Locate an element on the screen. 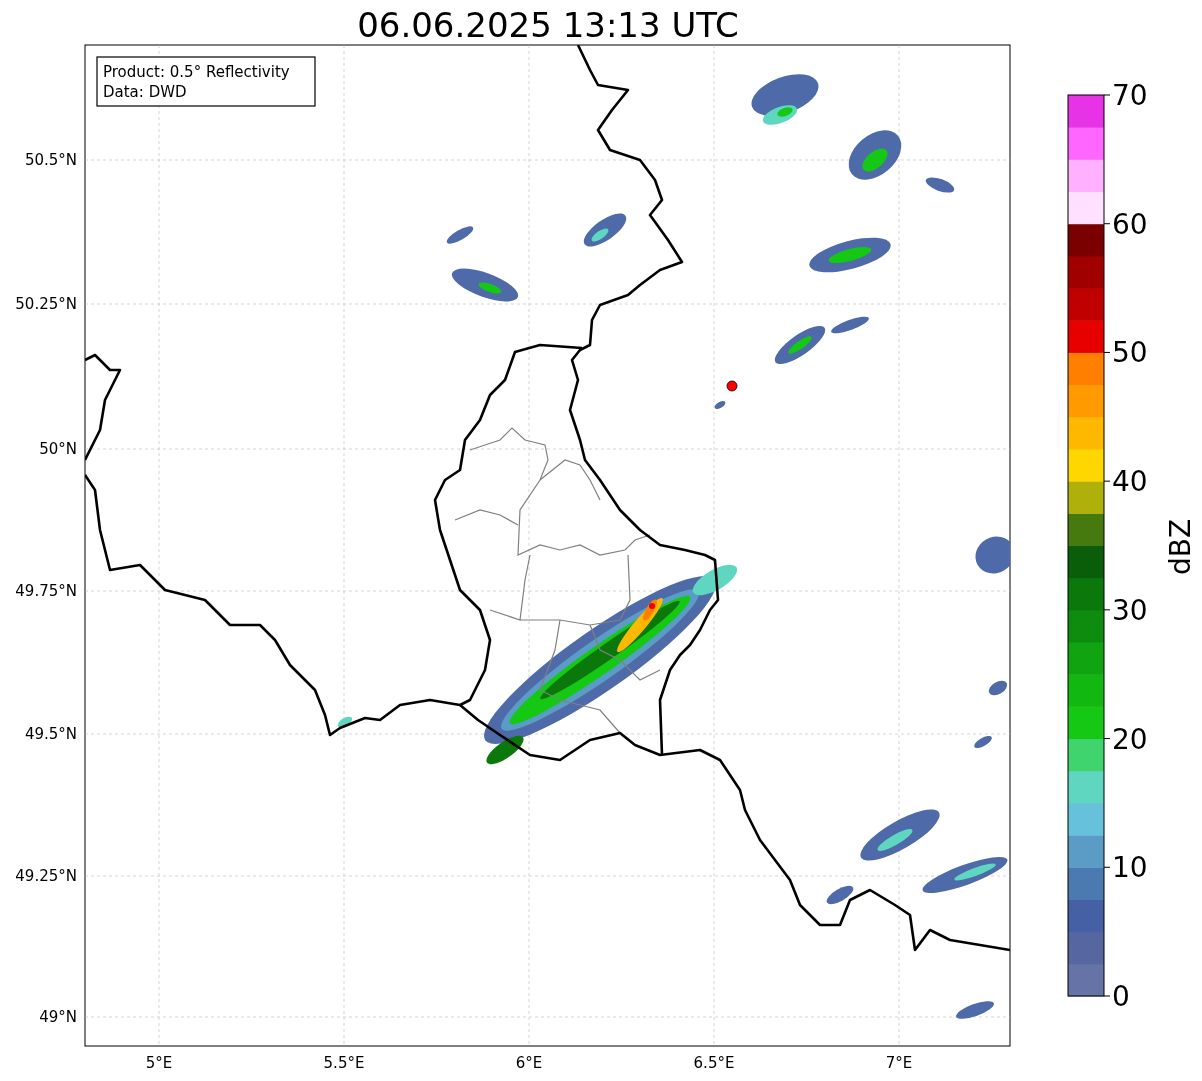  colorbar-tick-label: 40 is located at coordinates (1130, 482).